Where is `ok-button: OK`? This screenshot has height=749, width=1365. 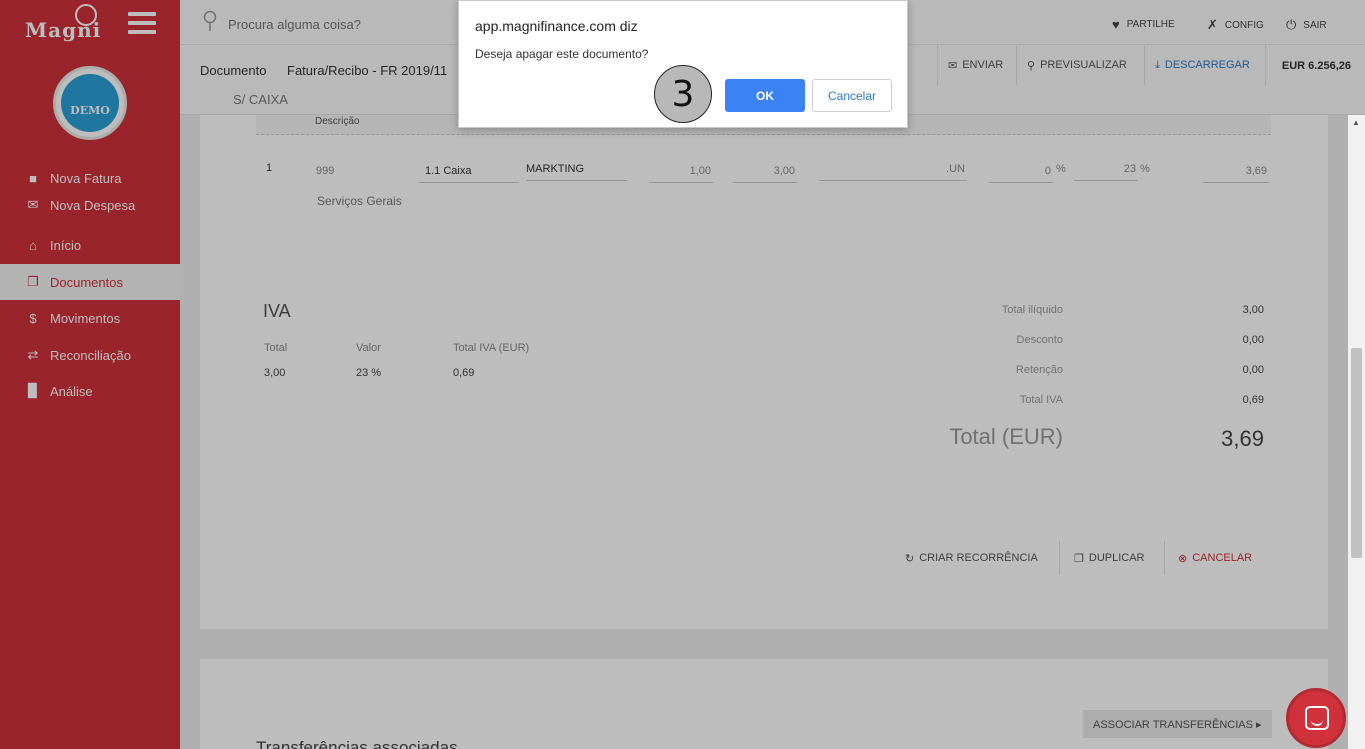 ok-button: OK is located at coordinates (765, 95).